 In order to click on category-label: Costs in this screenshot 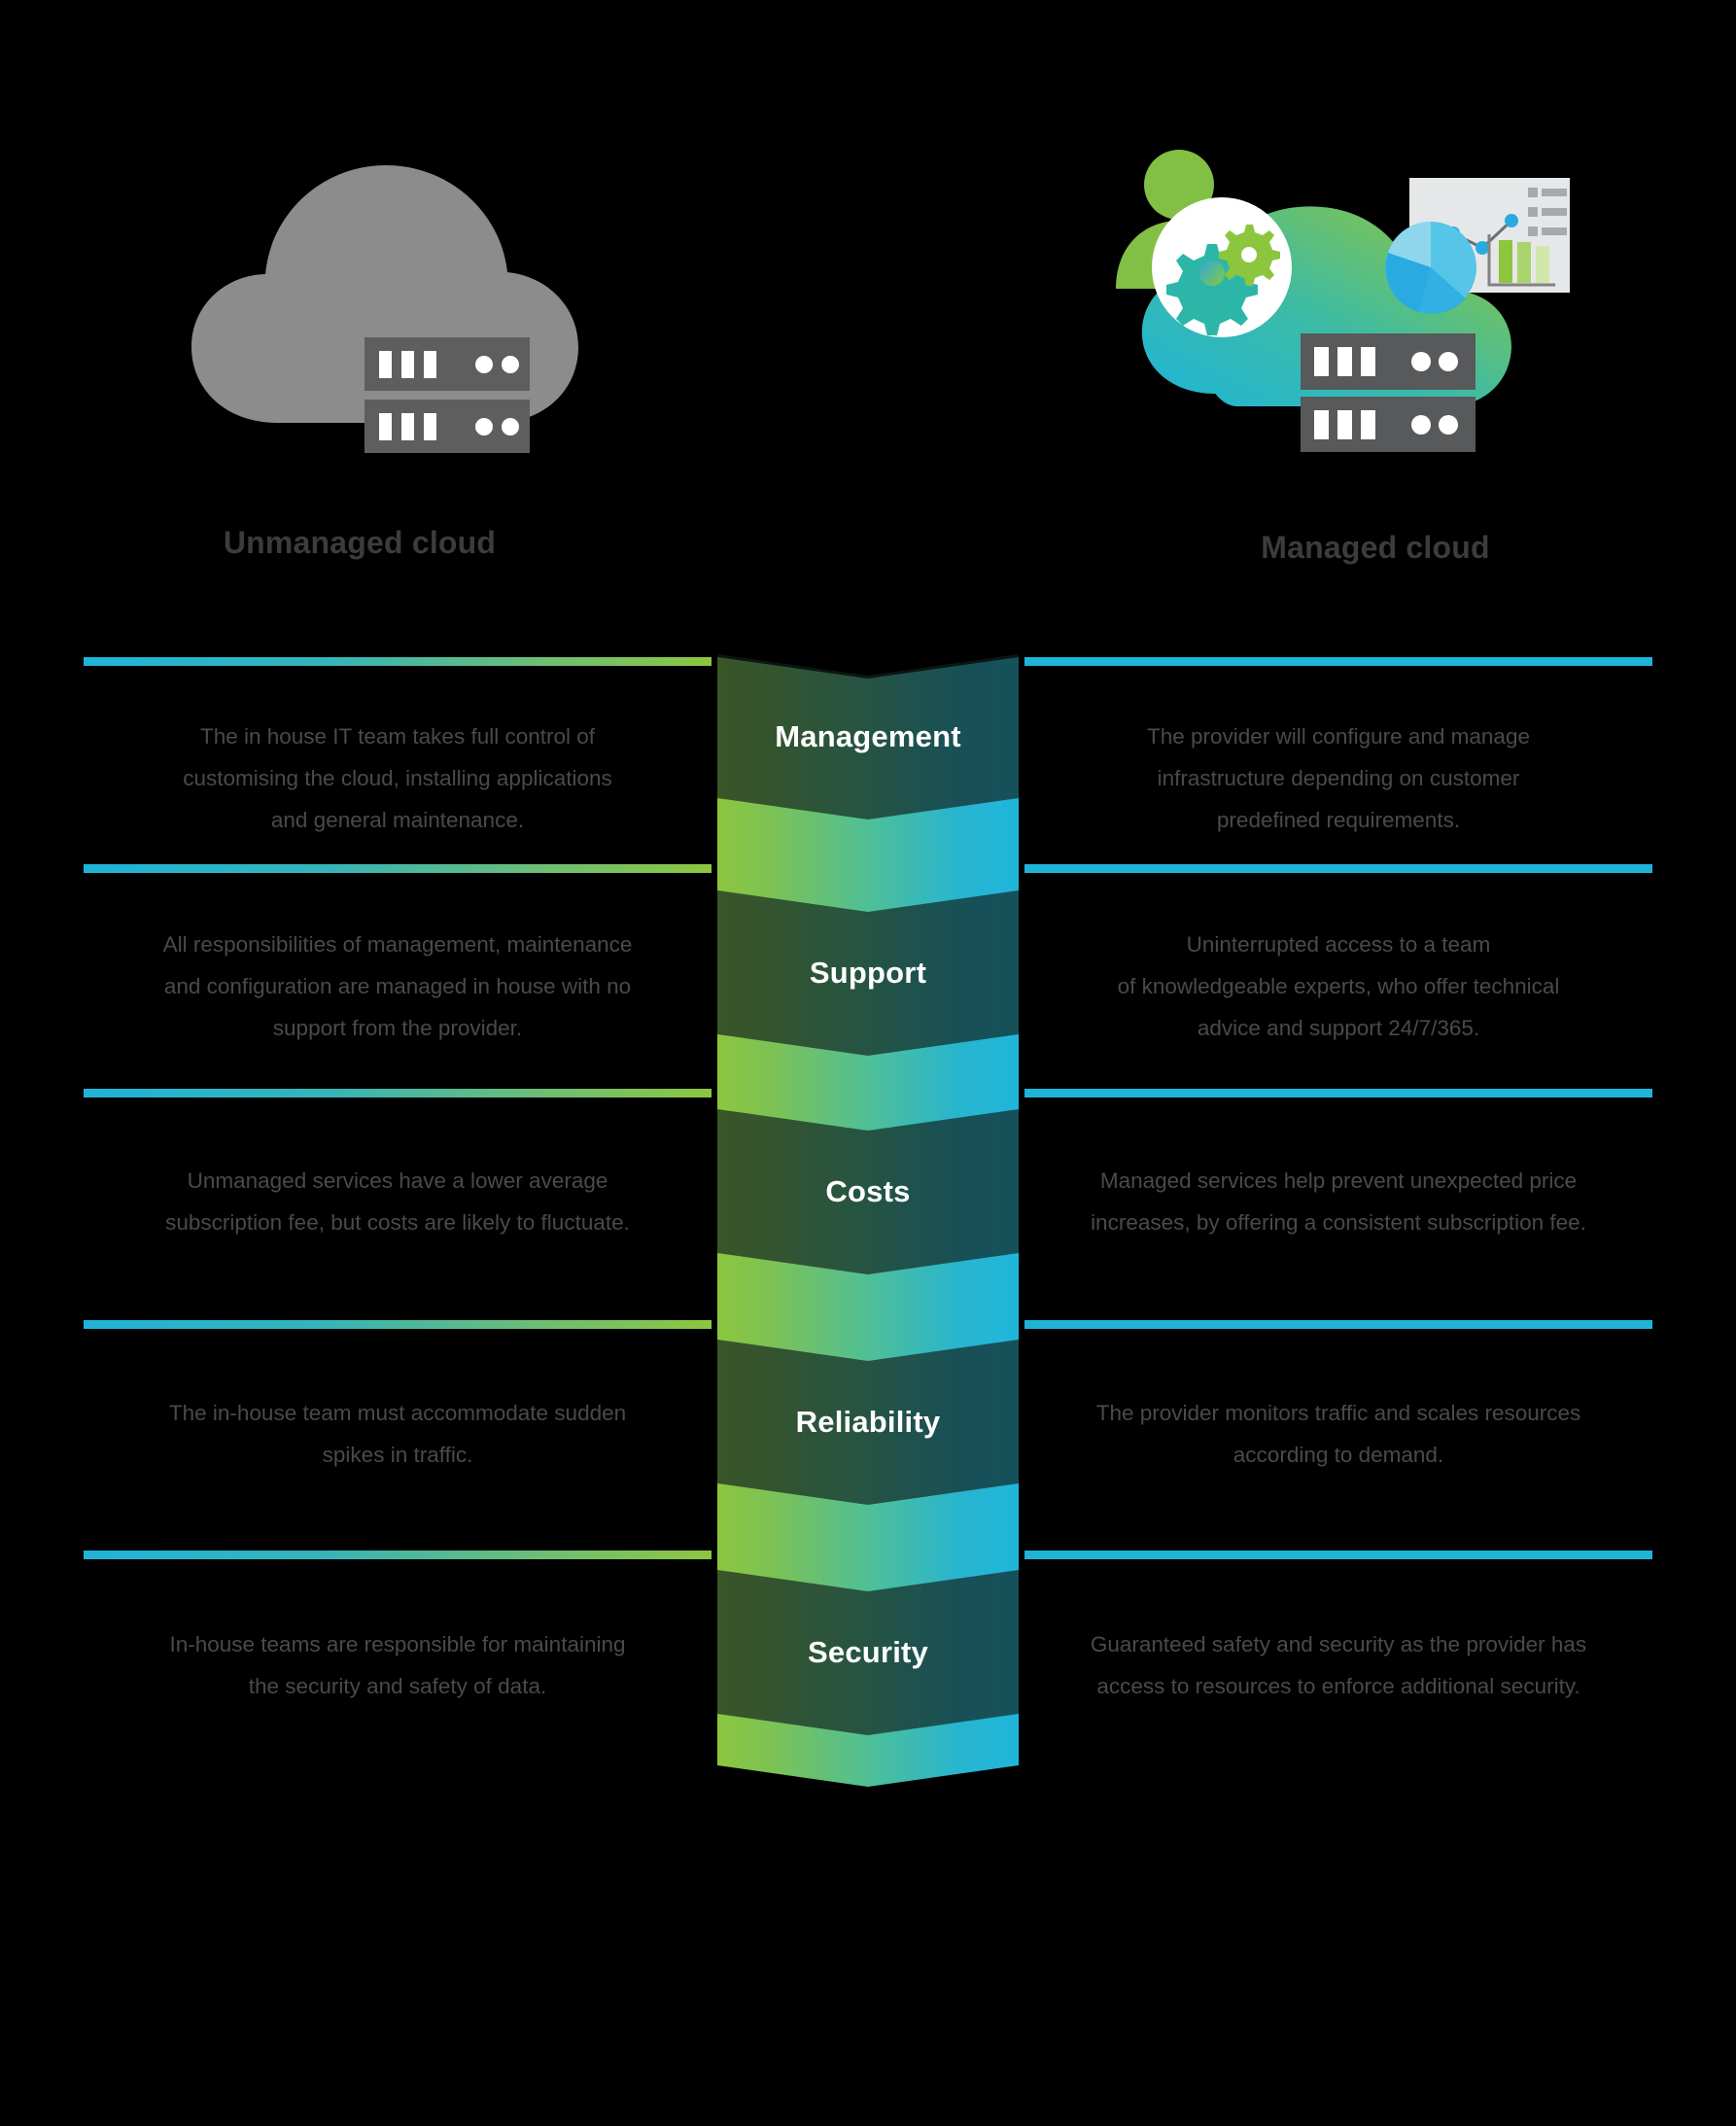, I will do `click(868, 1191)`.